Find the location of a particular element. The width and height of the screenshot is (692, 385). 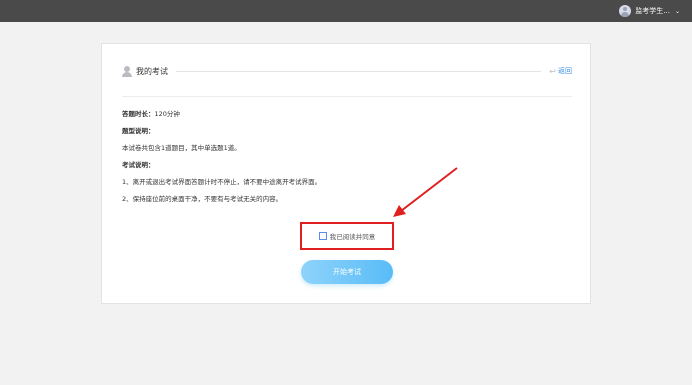

question-type-text: 本试卷共包含1道题目，其中单选题1道。 is located at coordinates (181, 148).